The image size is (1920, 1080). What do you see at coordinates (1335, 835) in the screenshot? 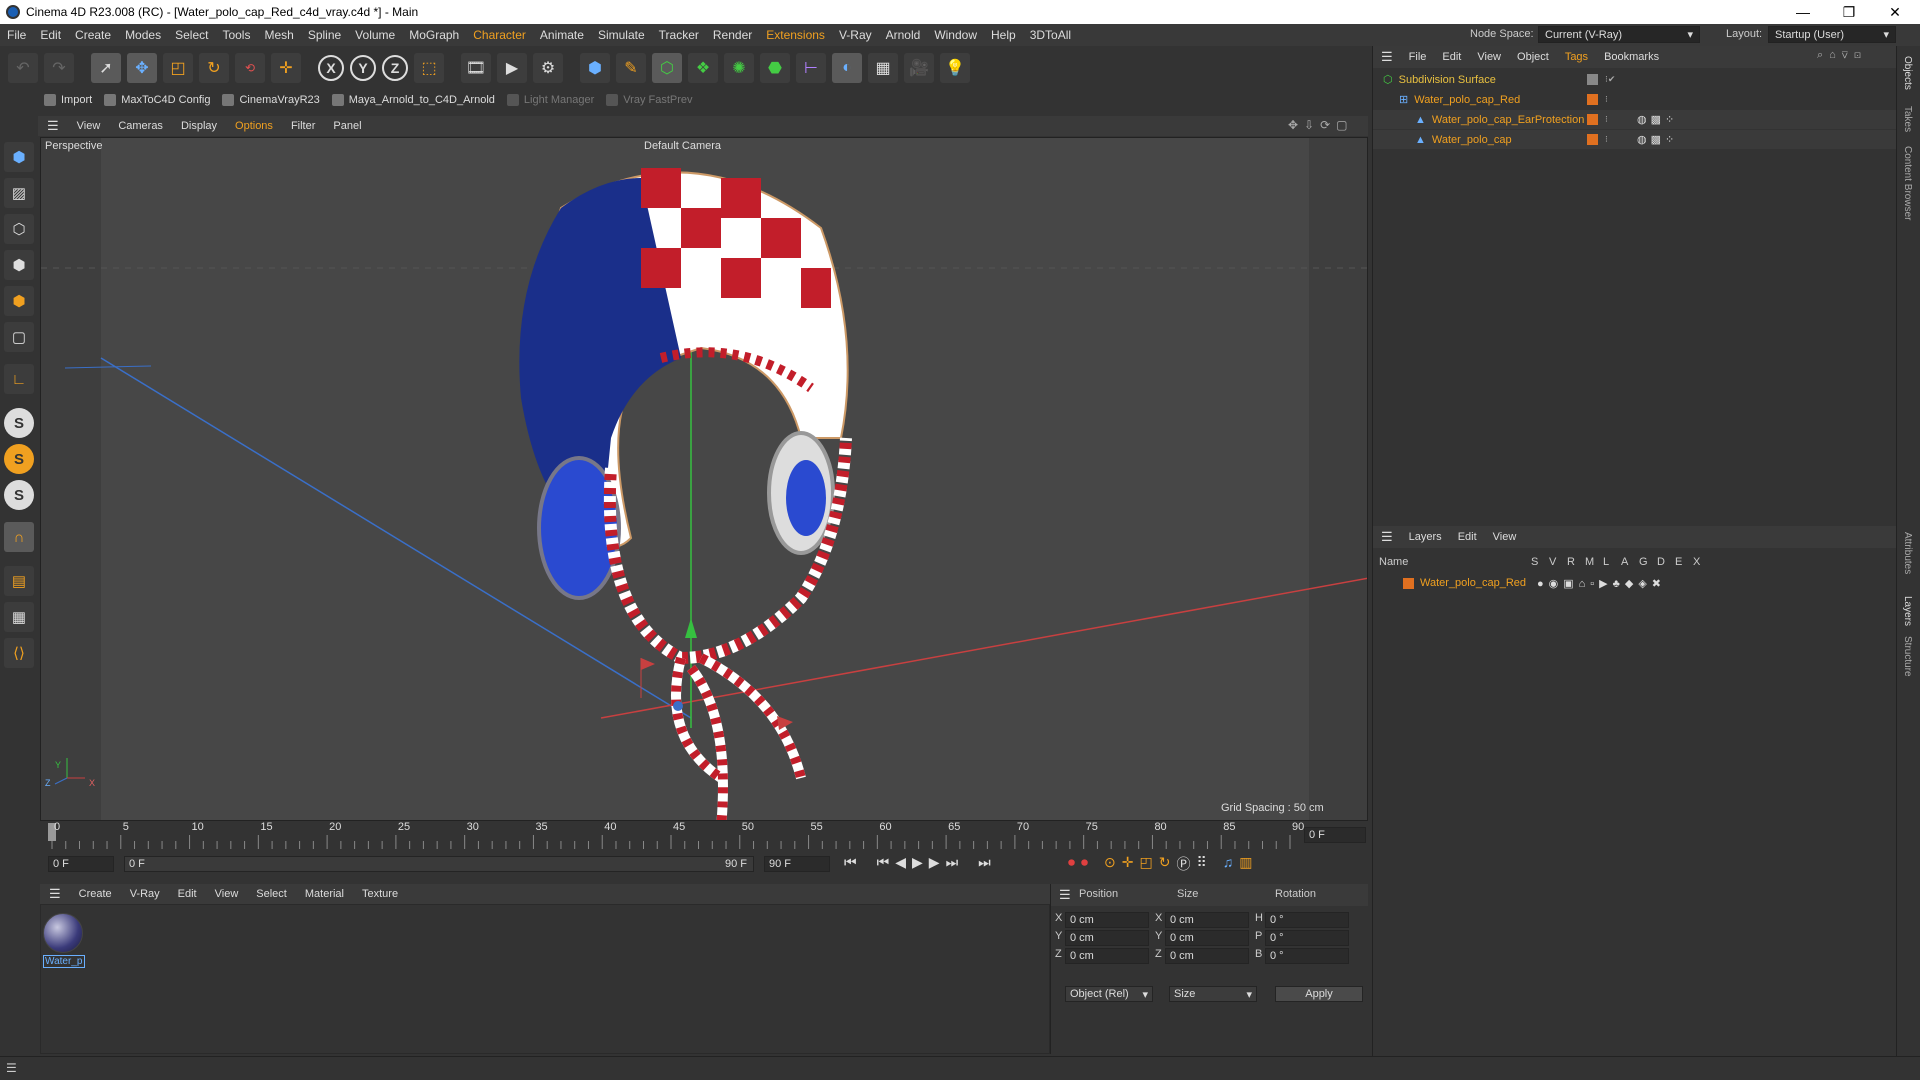
I see `current-frame-field: 0 F` at bounding box center [1335, 835].